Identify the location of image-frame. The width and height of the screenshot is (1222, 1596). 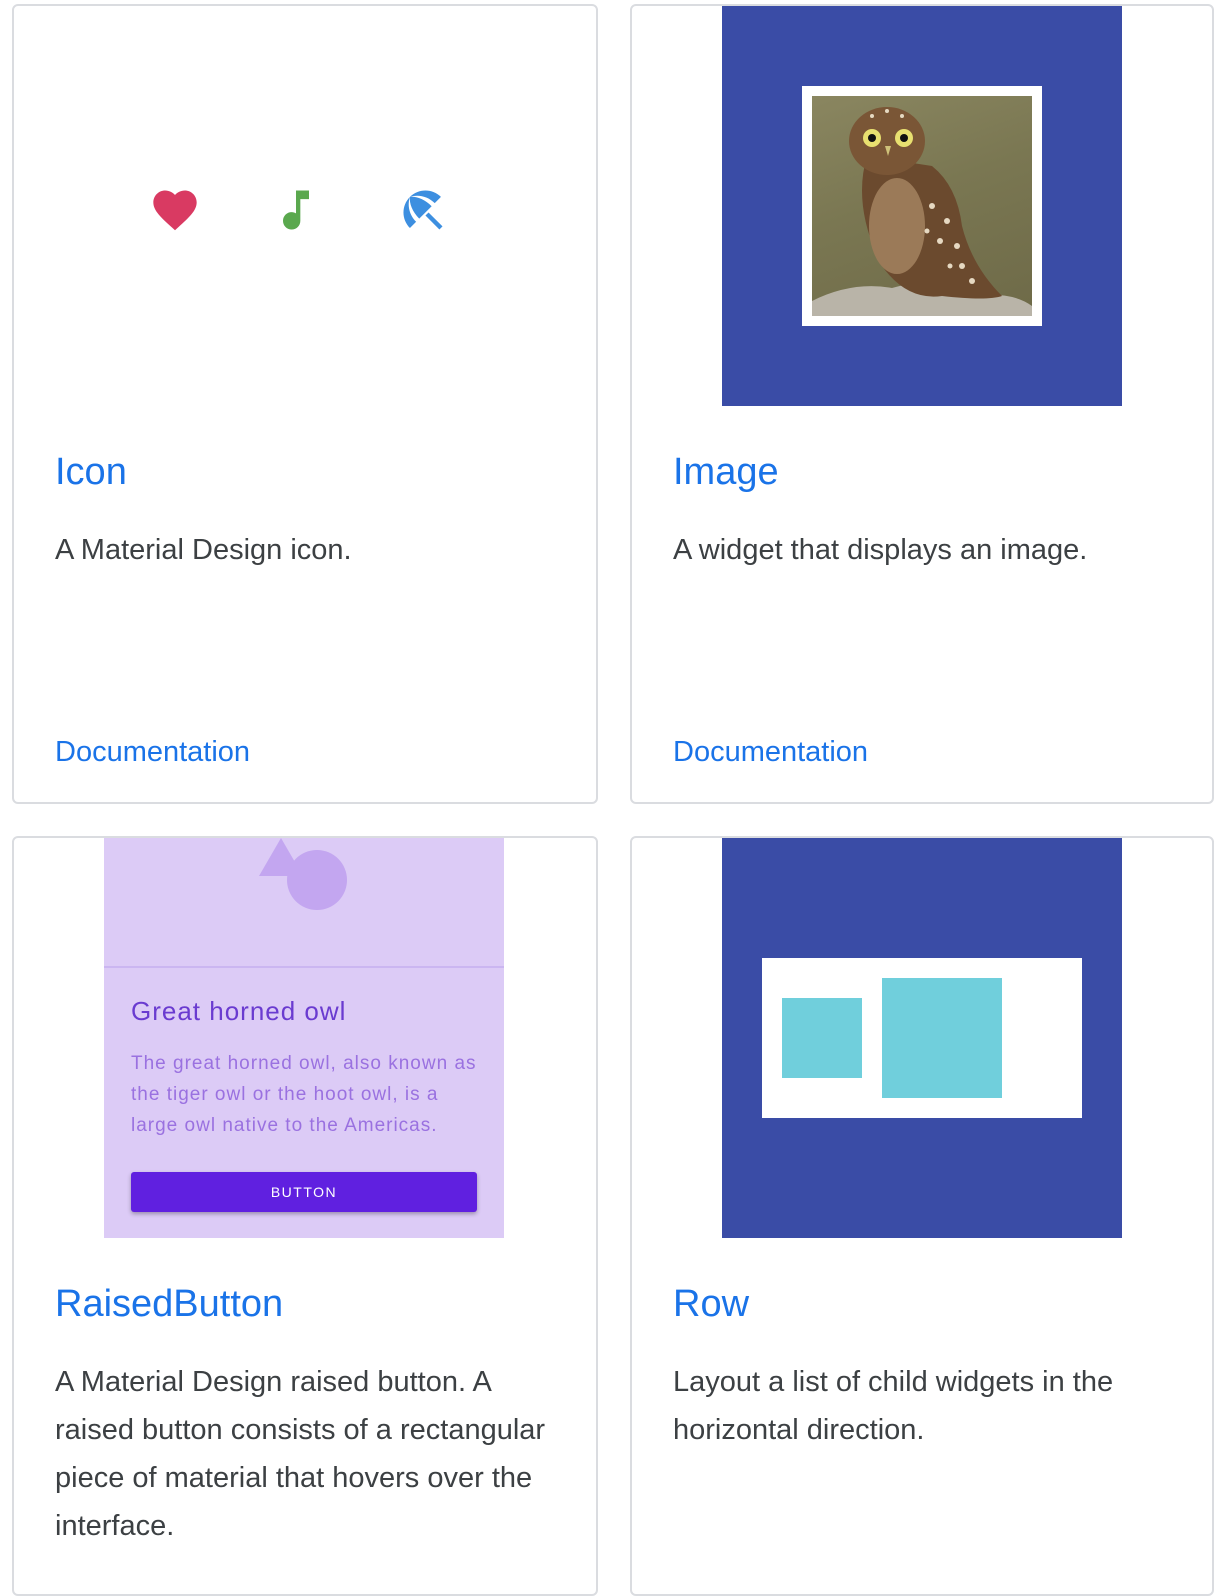
(922, 206).